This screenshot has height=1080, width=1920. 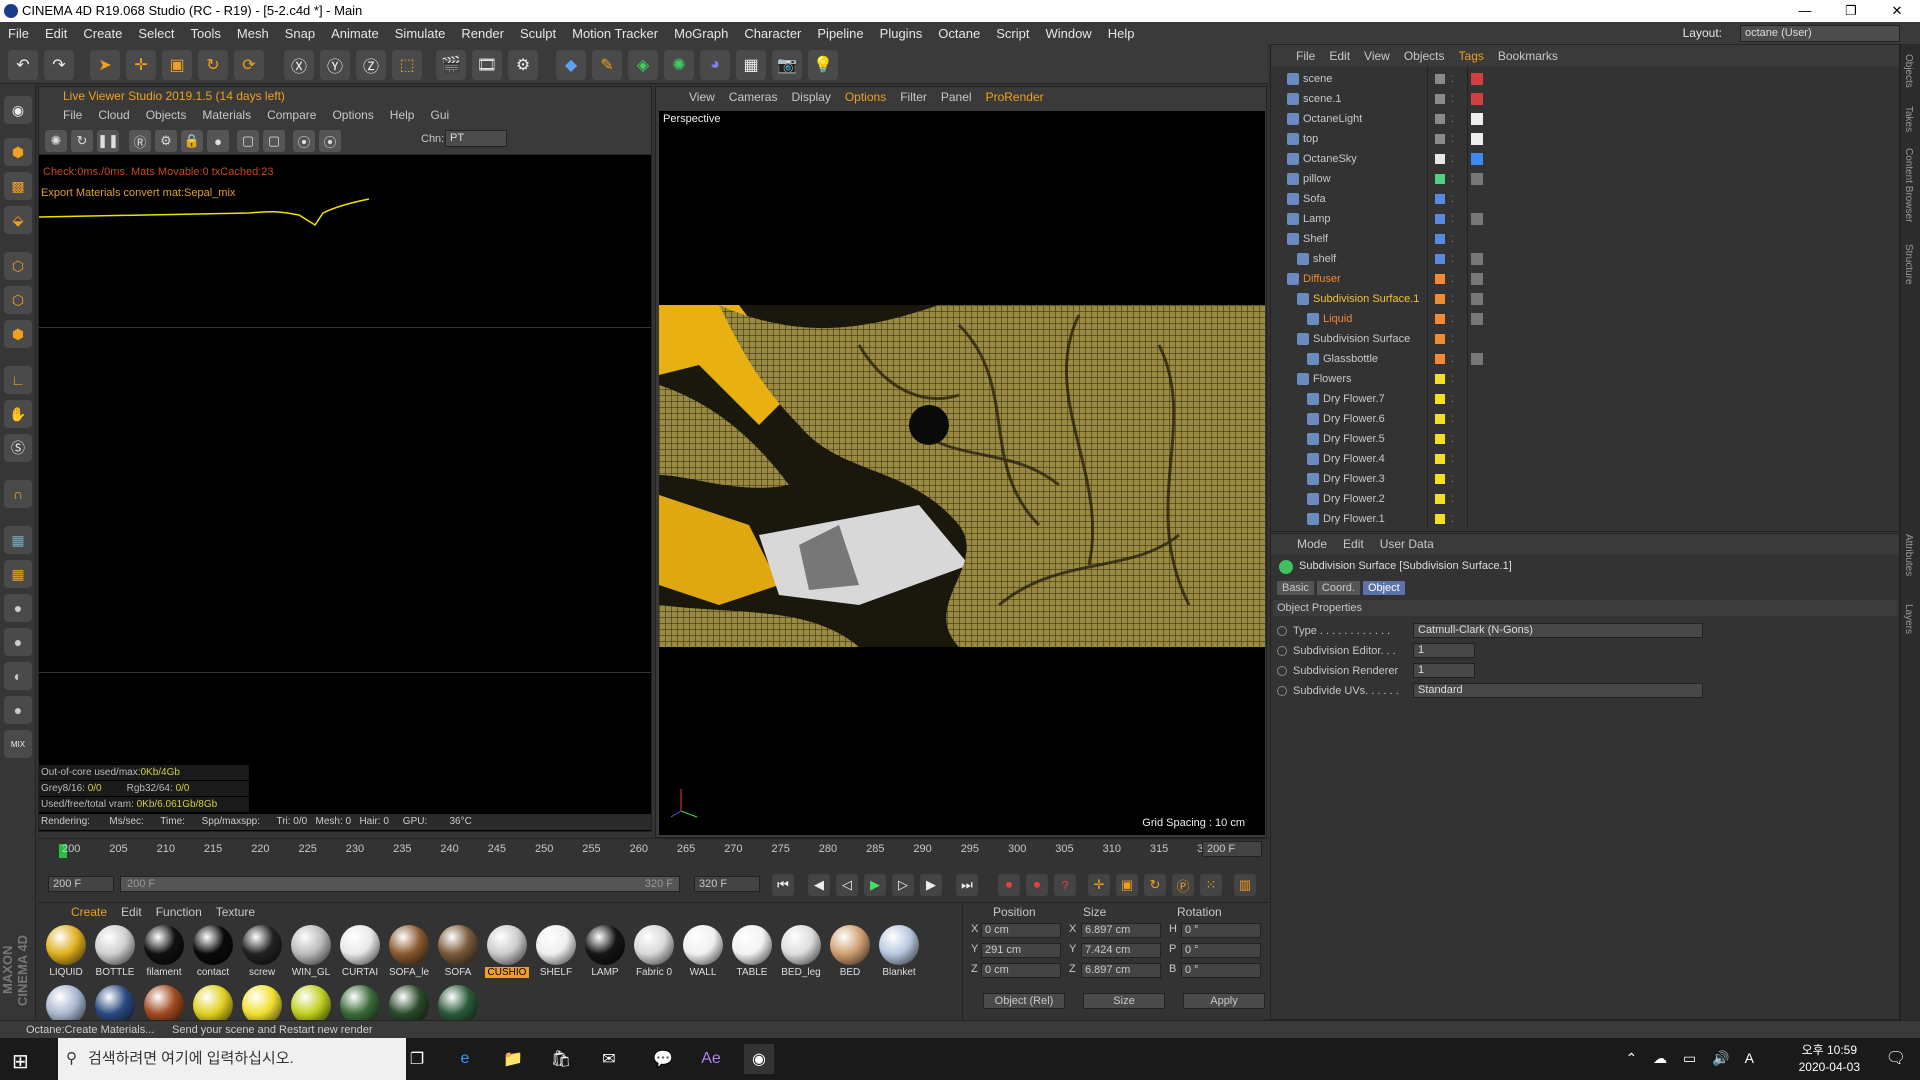 I want to click on autokey-icon: ⏺, so click(x=1037, y=885).